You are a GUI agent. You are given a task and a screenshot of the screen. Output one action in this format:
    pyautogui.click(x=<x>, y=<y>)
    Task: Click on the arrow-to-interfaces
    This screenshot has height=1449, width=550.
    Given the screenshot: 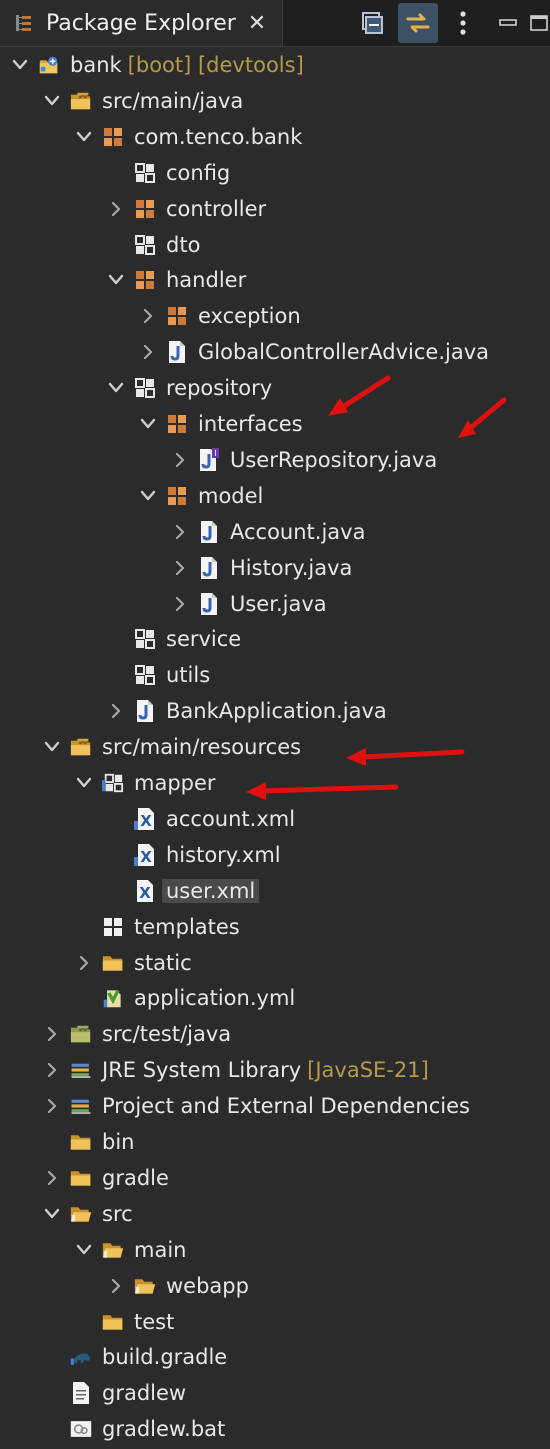 What is the action you would take?
    pyautogui.click(x=359, y=395)
    